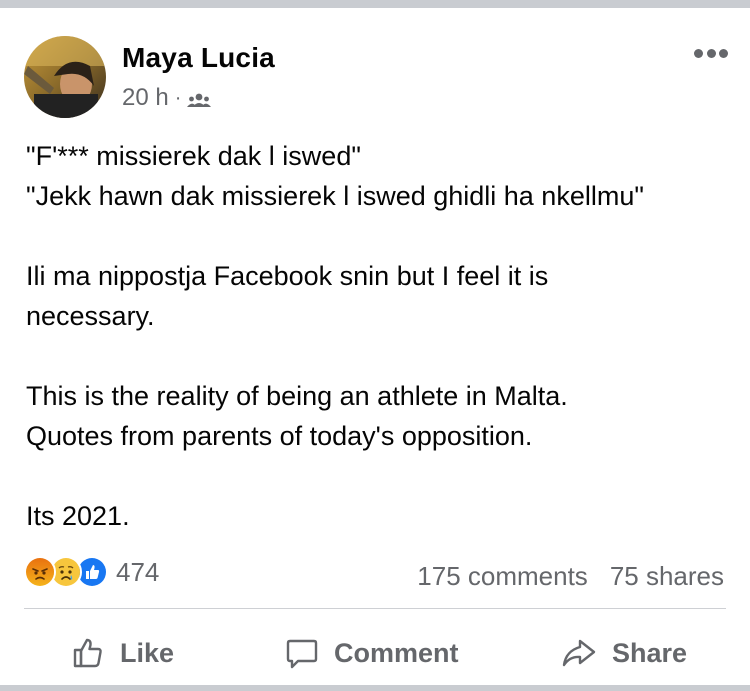 This screenshot has width=750, height=691. I want to click on comment-button: Comment, so click(371, 653).